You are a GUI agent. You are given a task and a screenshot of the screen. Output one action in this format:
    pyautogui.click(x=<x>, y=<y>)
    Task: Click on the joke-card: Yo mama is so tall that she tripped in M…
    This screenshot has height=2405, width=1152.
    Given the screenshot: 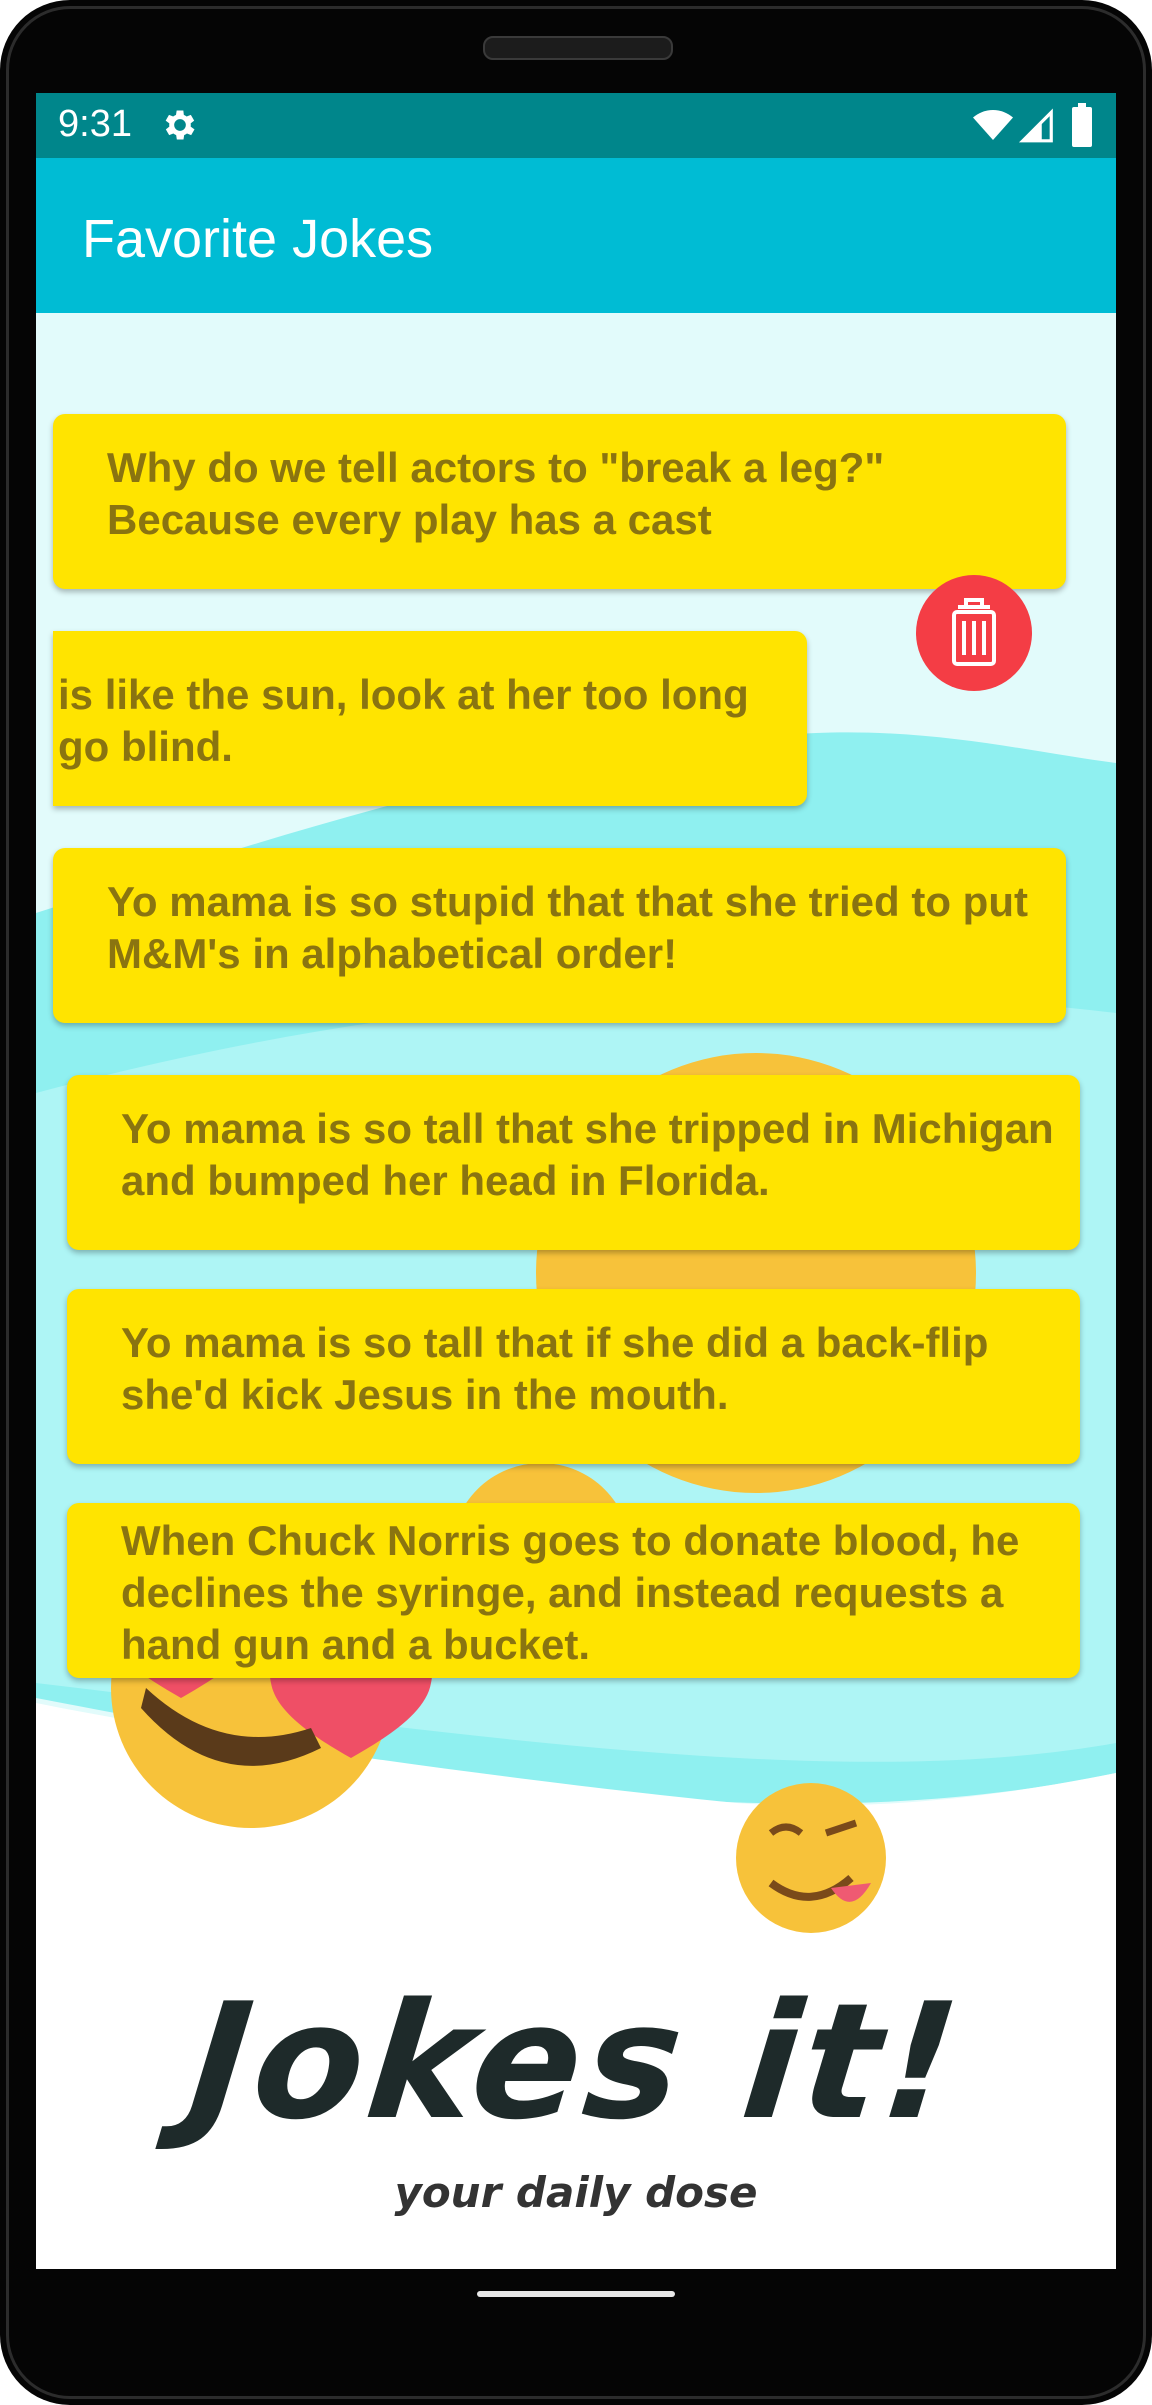 What is the action you would take?
    pyautogui.click(x=573, y=1162)
    